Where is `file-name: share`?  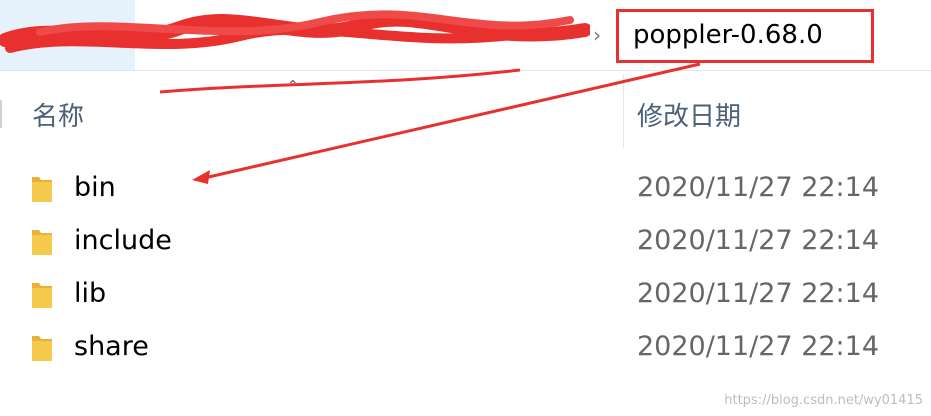 file-name: share is located at coordinates (111, 346).